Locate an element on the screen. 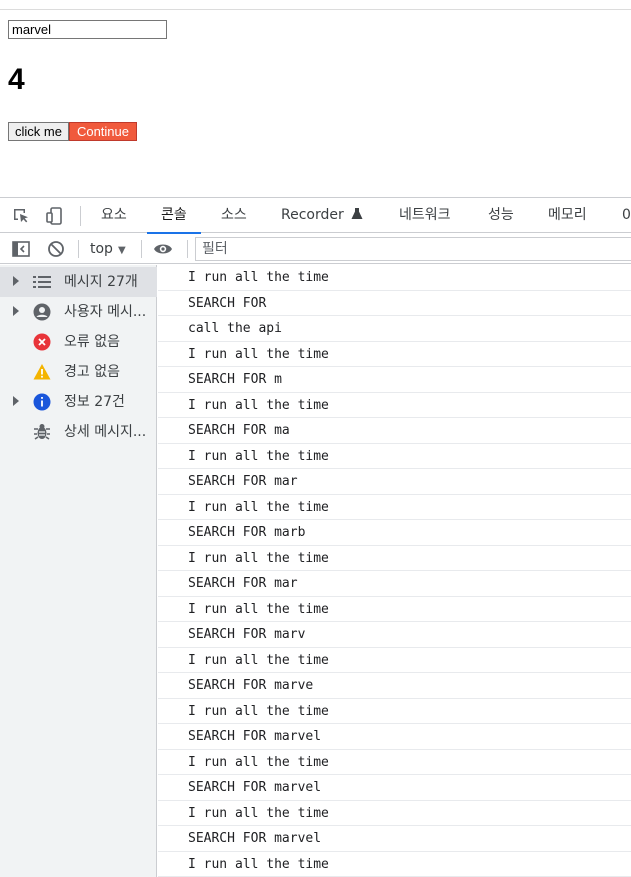 This screenshot has height=877, width=631. sidebar-item-messages: 메시지 27개 is located at coordinates (78, 282).